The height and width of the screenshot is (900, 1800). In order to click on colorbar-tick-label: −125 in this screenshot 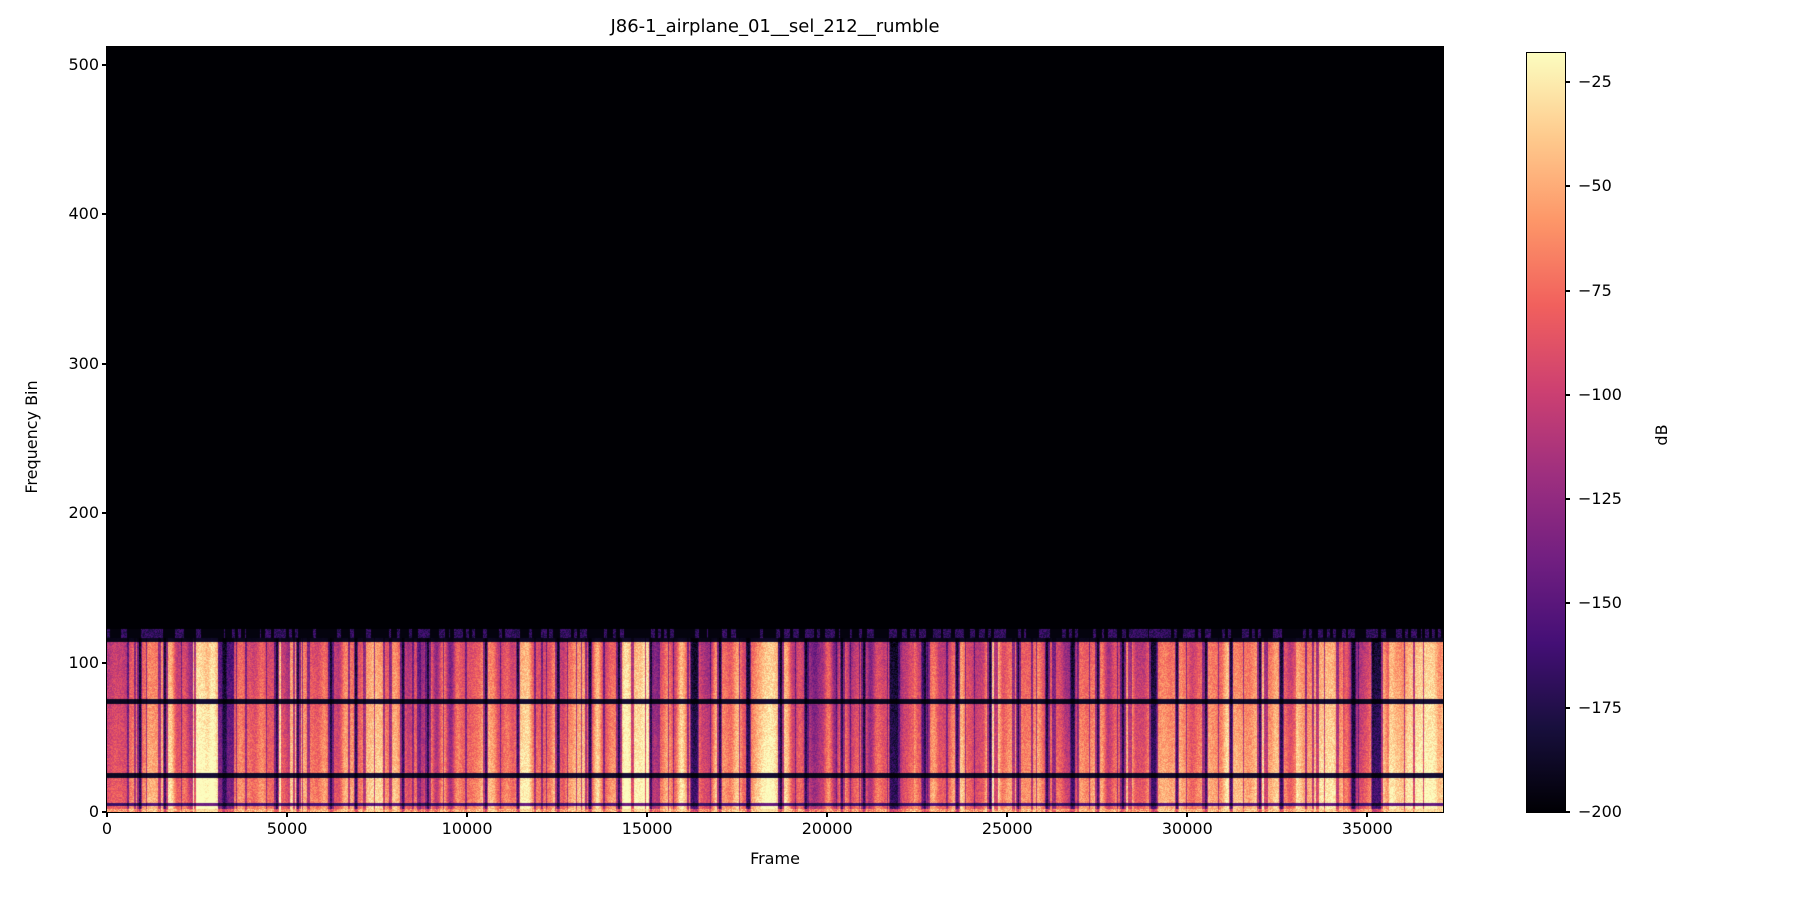, I will do `click(1600, 499)`.